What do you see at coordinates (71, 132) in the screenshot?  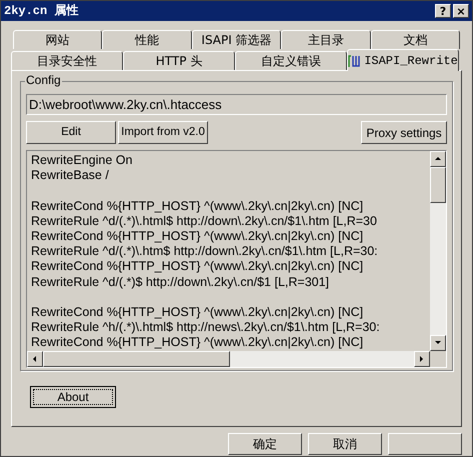 I see `config-button: Edit` at bounding box center [71, 132].